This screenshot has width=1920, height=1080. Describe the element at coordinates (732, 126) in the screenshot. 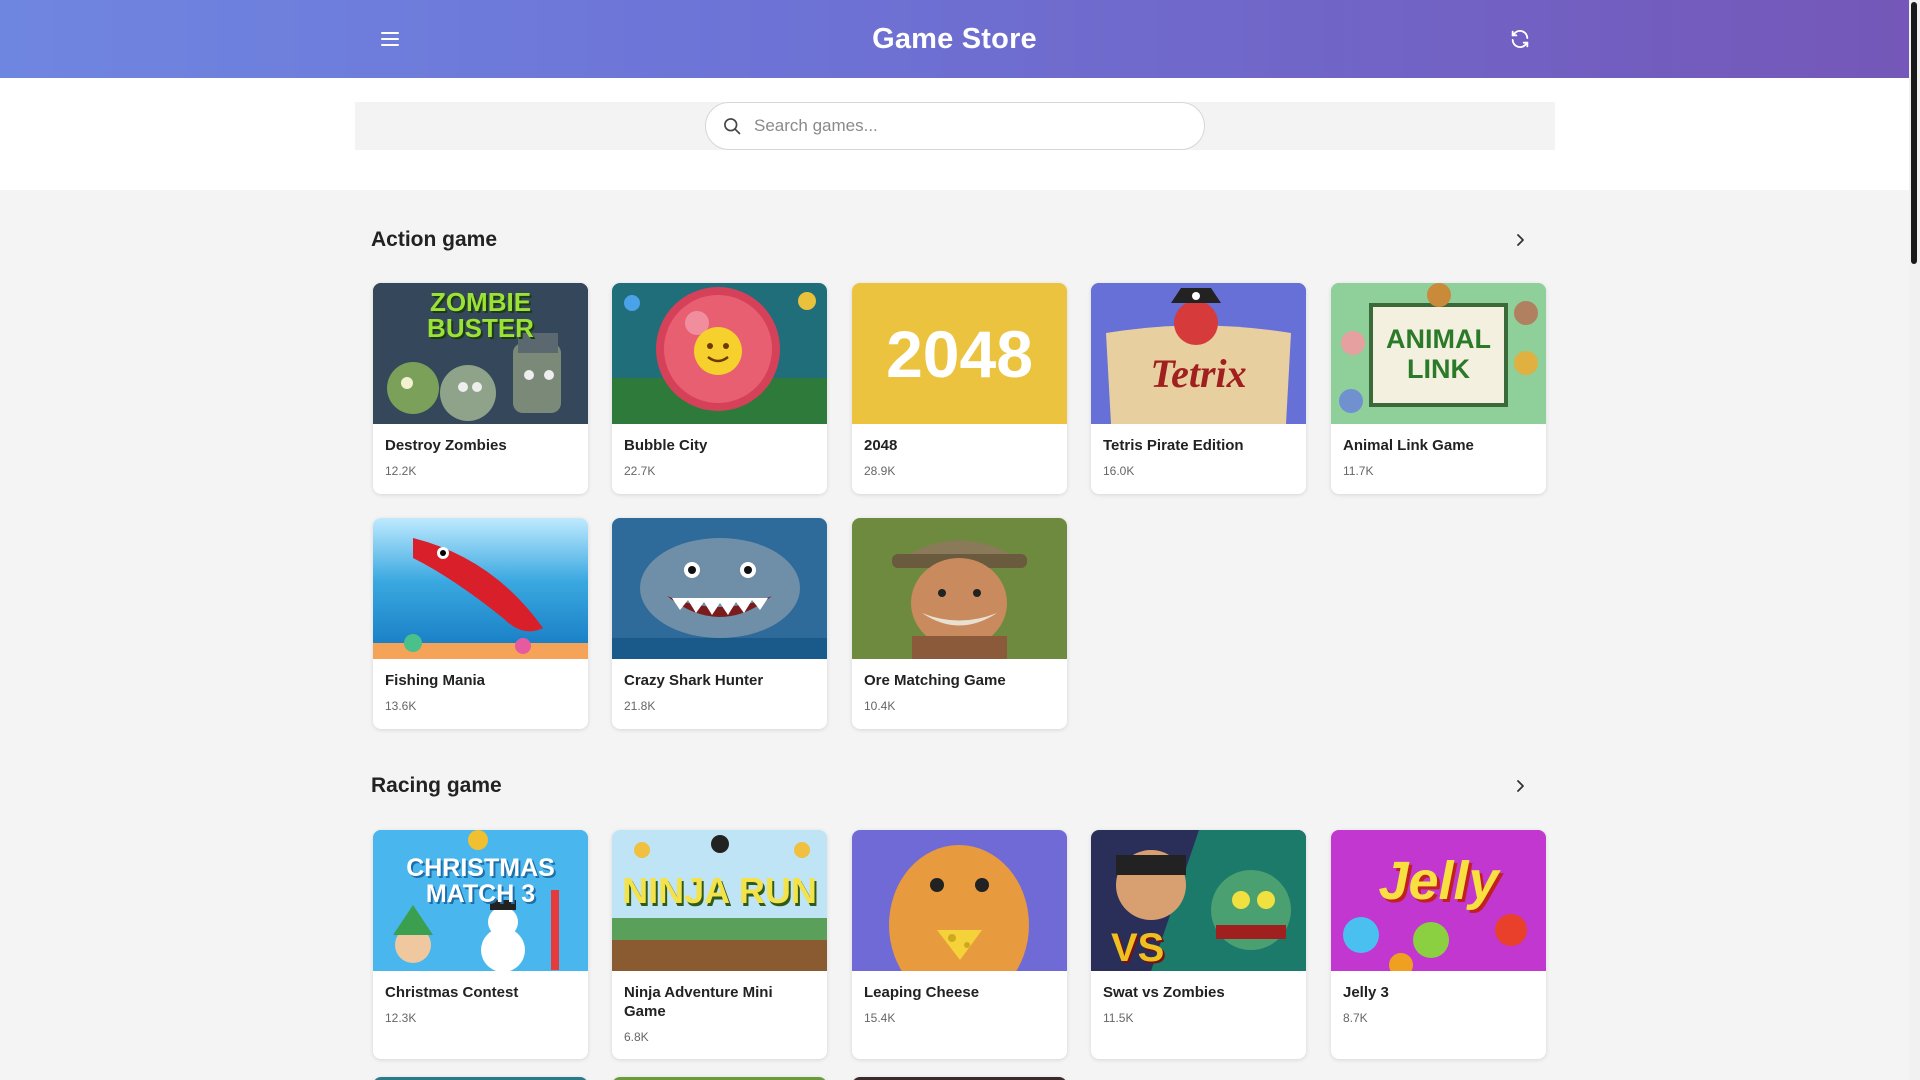

I see `search-icon` at that location.